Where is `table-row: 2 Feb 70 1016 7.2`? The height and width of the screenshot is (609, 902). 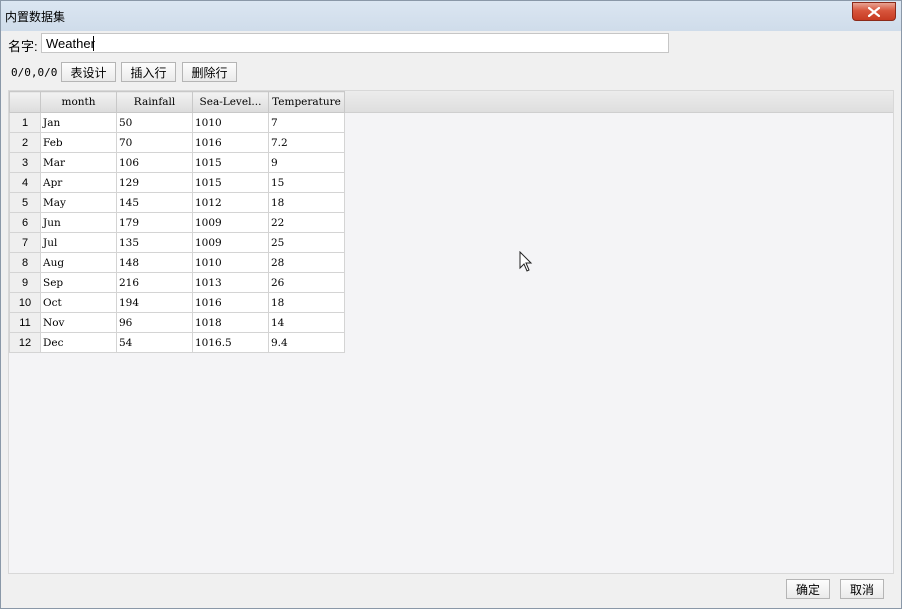
table-row: 2 Feb 70 1016 7.2 is located at coordinates (177, 142).